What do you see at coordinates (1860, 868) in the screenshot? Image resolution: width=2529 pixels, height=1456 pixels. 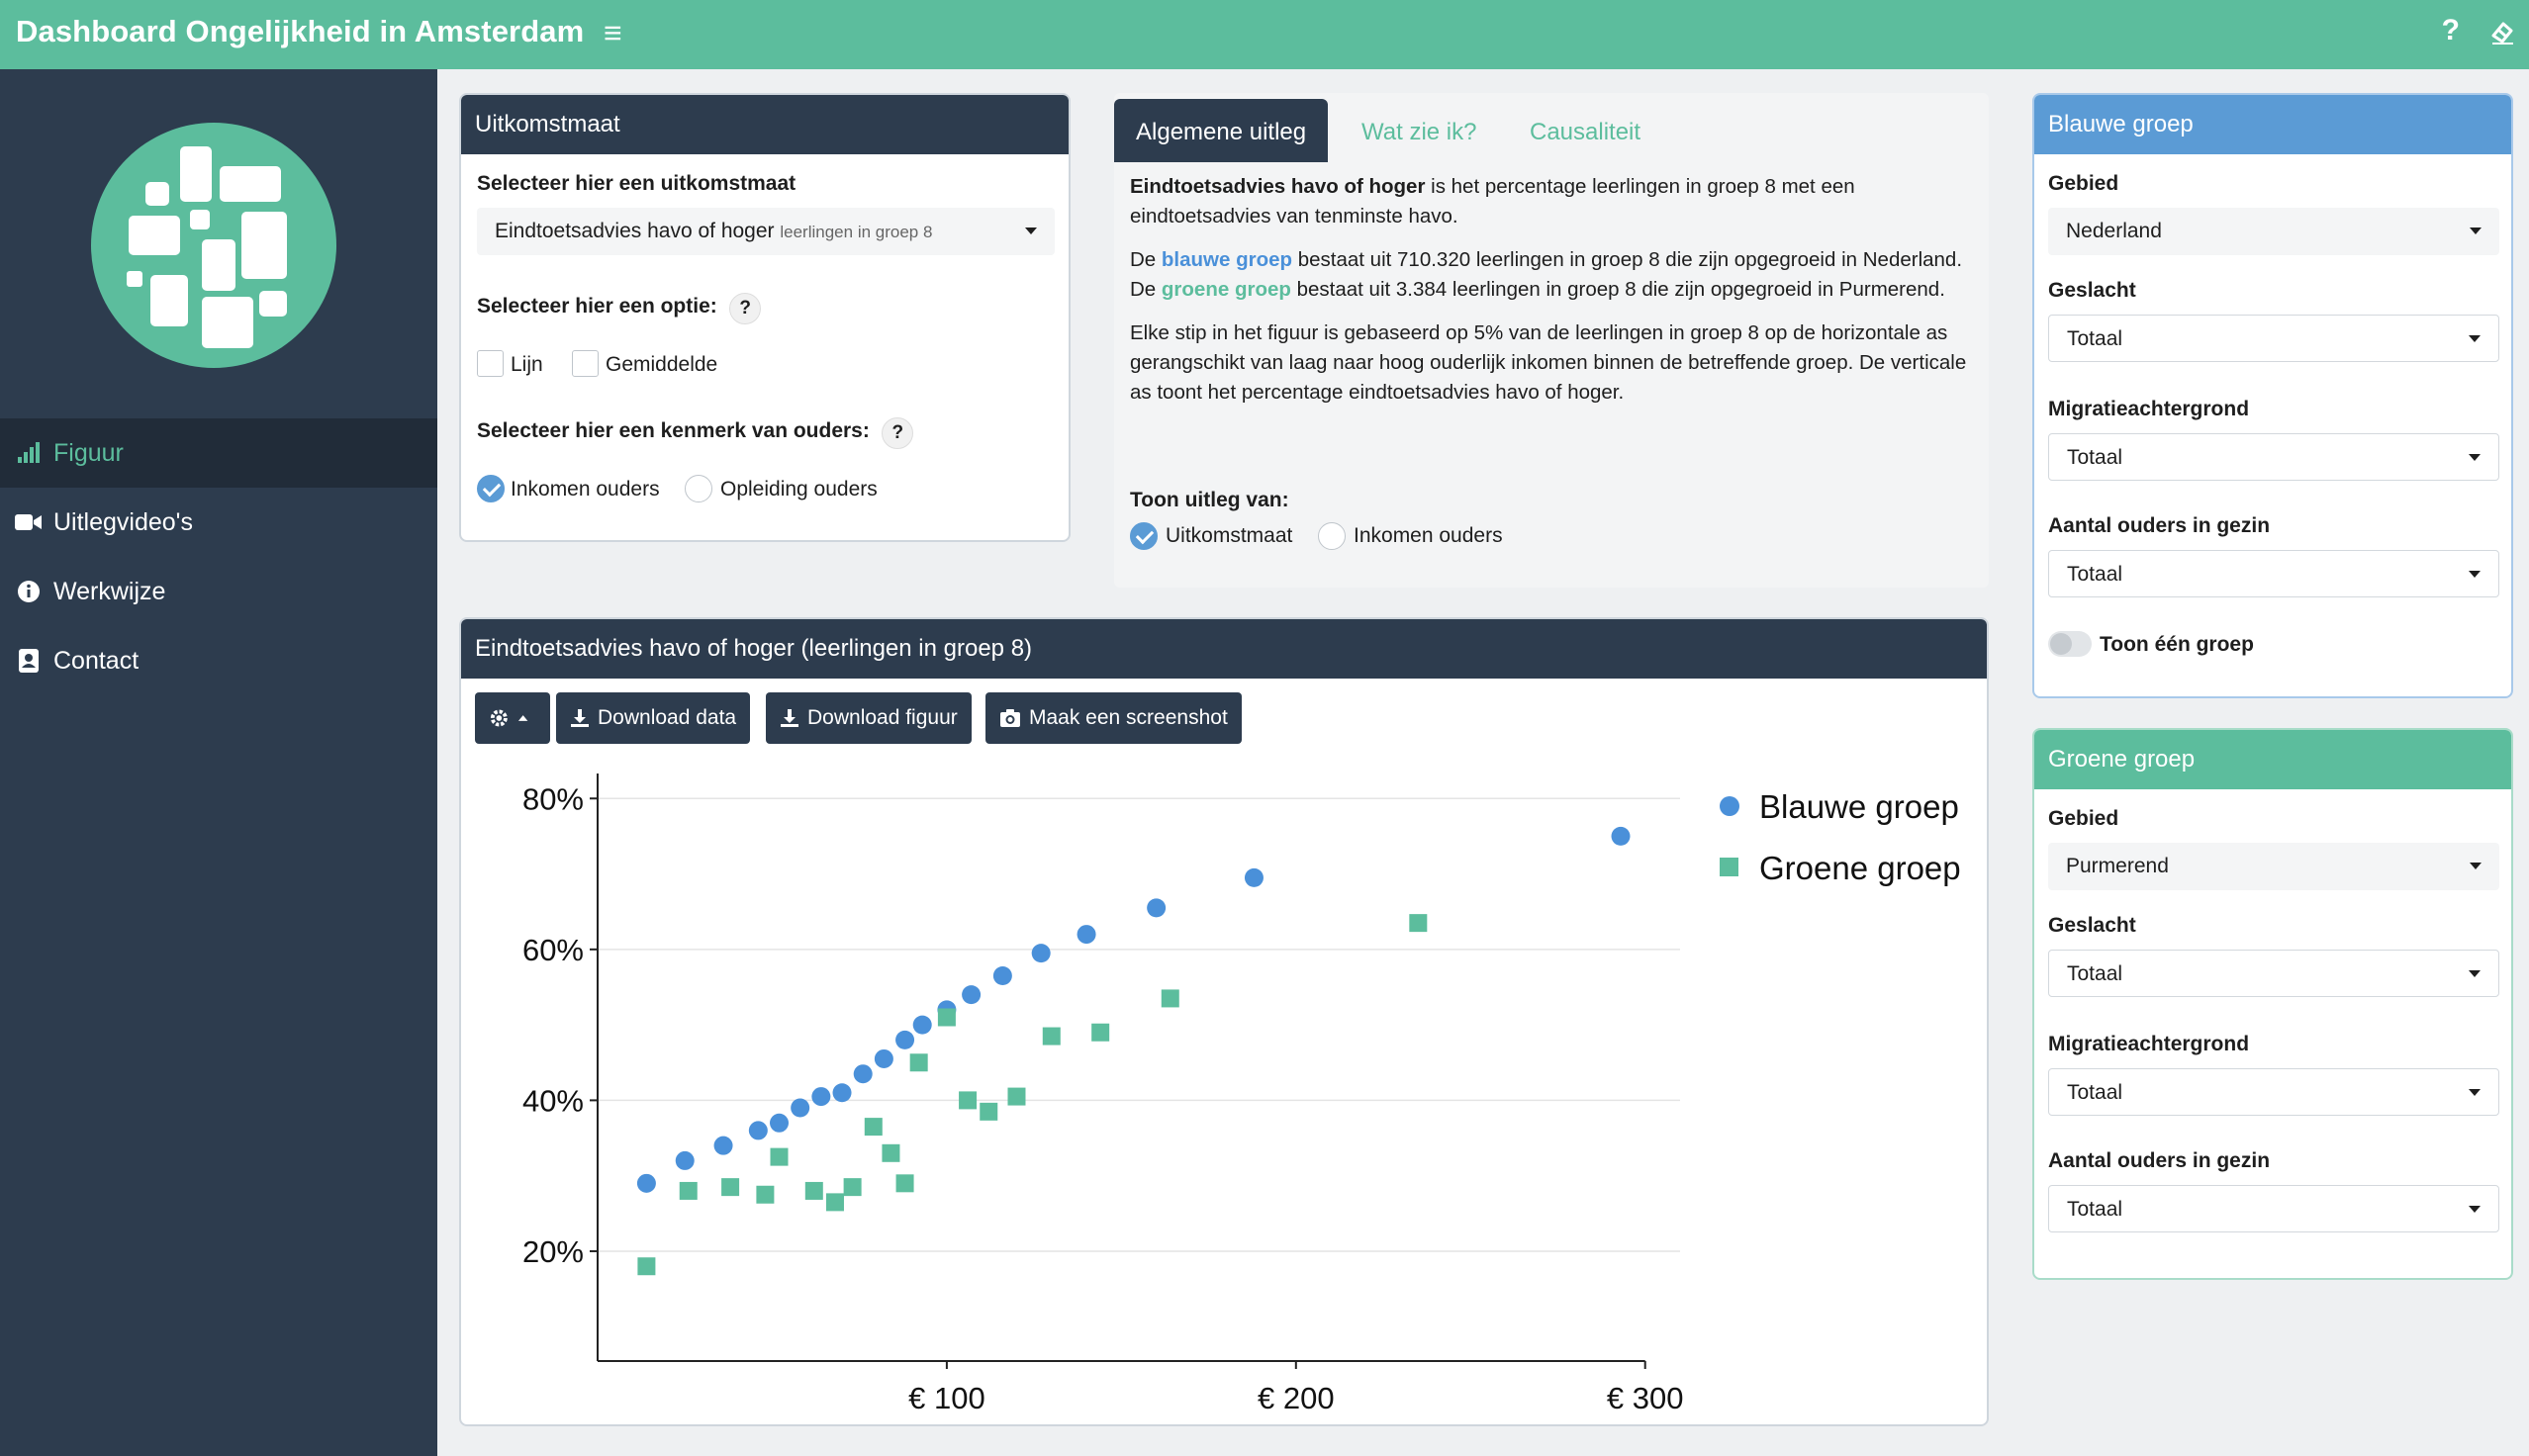 I see `legend-label: Groene groep` at bounding box center [1860, 868].